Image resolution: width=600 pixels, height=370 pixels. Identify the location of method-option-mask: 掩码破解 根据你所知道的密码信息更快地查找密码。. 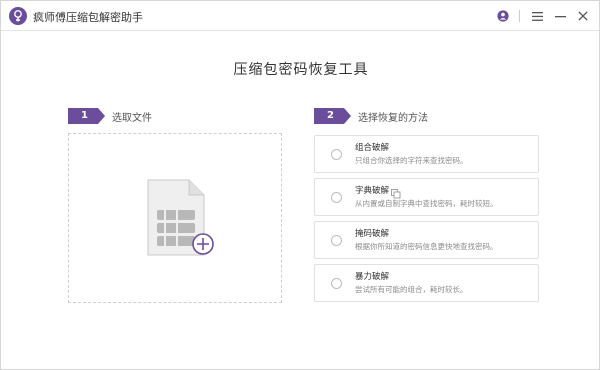
(426, 240).